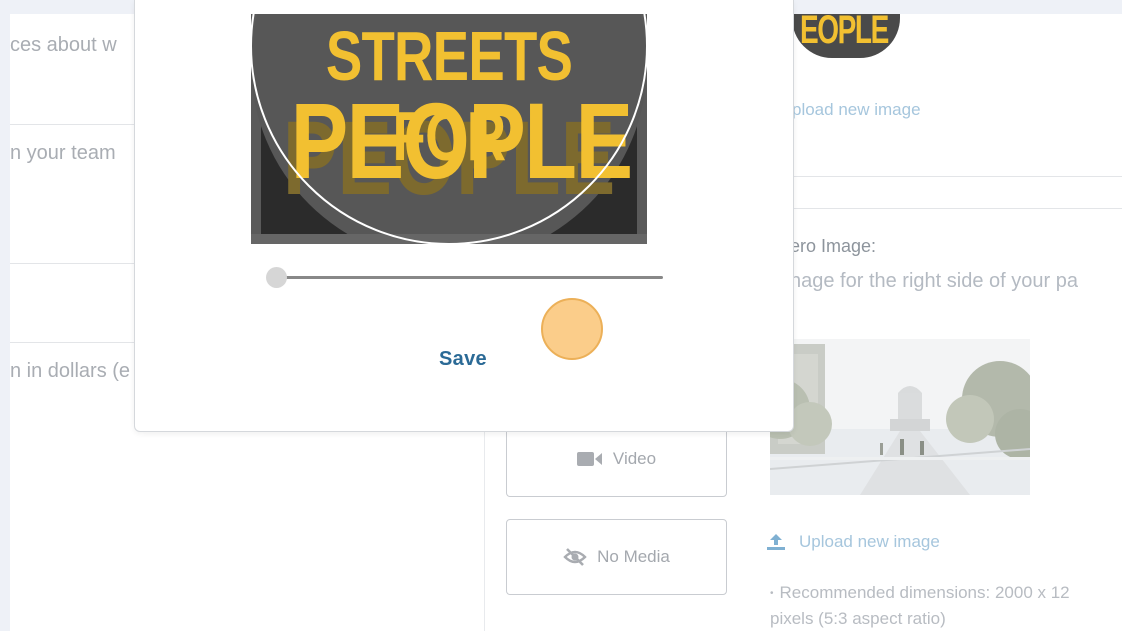 The image size is (1122, 631). I want to click on no-media-option-label: No Media, so click(633, 556).